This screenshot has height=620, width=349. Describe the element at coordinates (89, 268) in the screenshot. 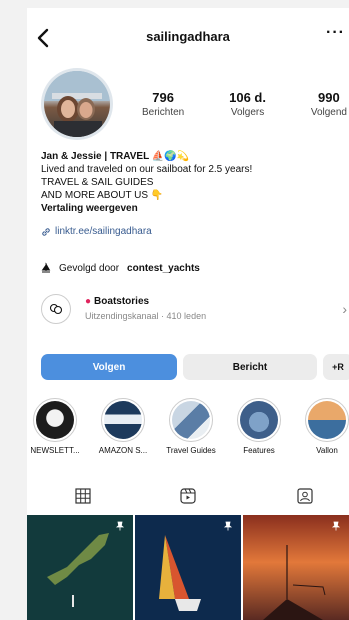

I see `followed-by-prefix: Gevolgd door` at that location.